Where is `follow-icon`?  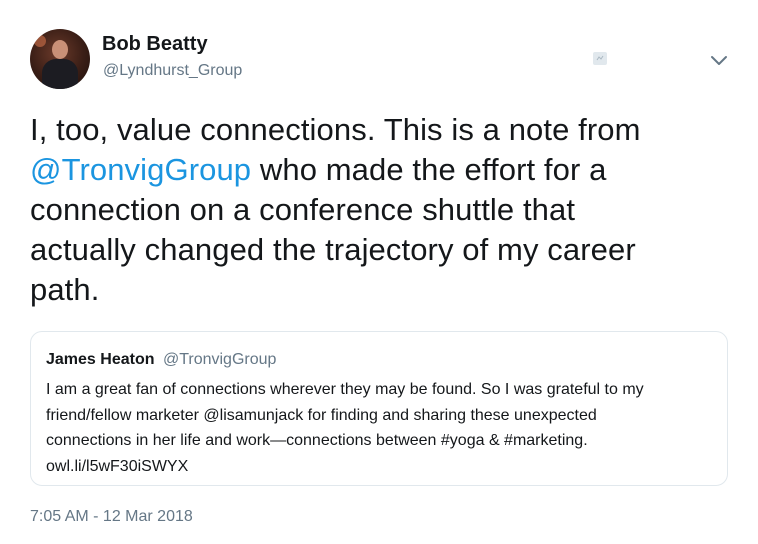
follow-icon is located at coordinates (600, 58).